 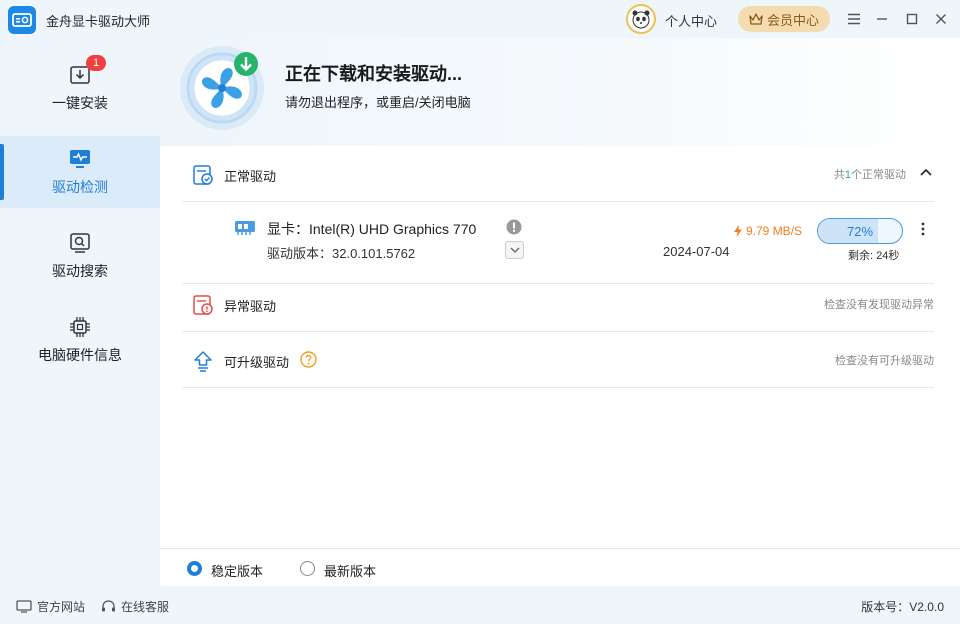 What do you see at coordinates (378, 102) in the screenshot?
I see `banner-subtitle: 请勿退出程序，或重启/关闭电脑` at bounding box center [378, 102].